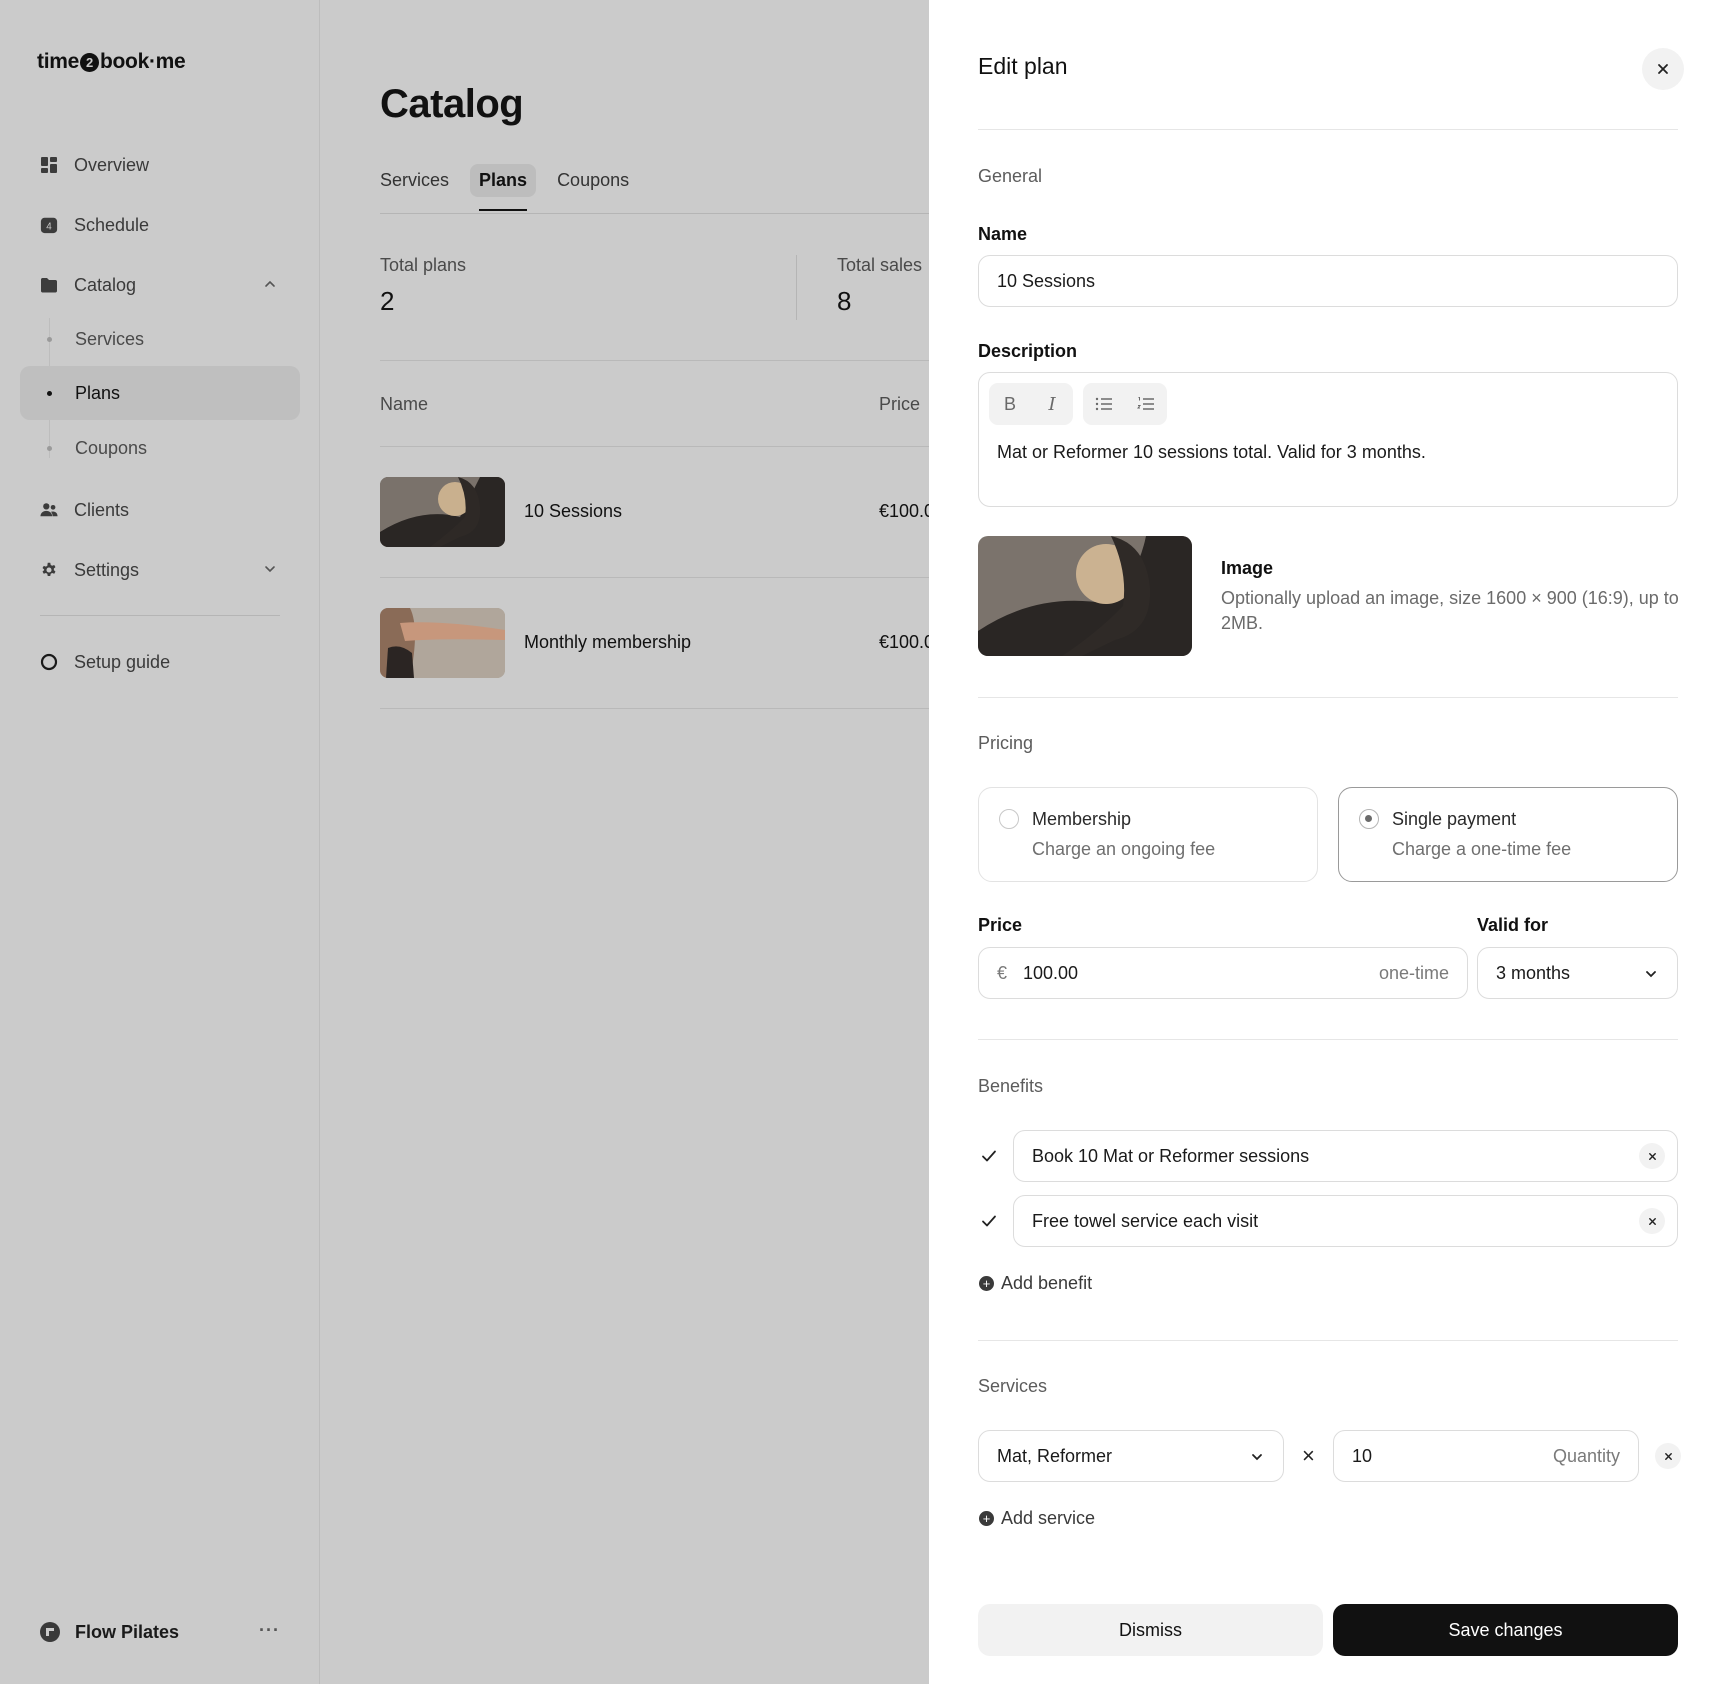 This screenshot has height=1684, width=1728. I want to click on close-button, so click(1663, 69).